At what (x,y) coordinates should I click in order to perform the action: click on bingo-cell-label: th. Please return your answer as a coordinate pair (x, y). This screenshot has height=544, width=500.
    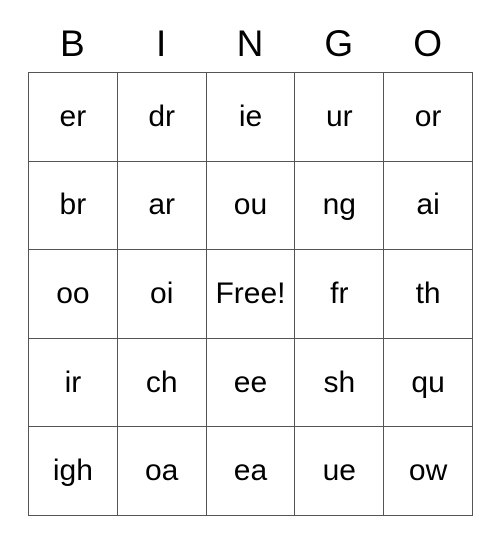
    Looking at the image, I should click on (428, 293).